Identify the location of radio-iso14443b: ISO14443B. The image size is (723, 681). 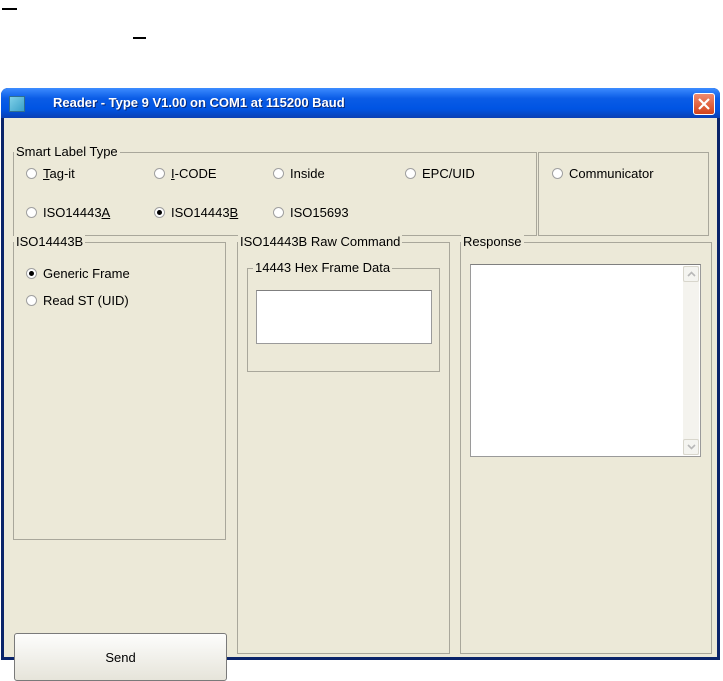
(196, 212).